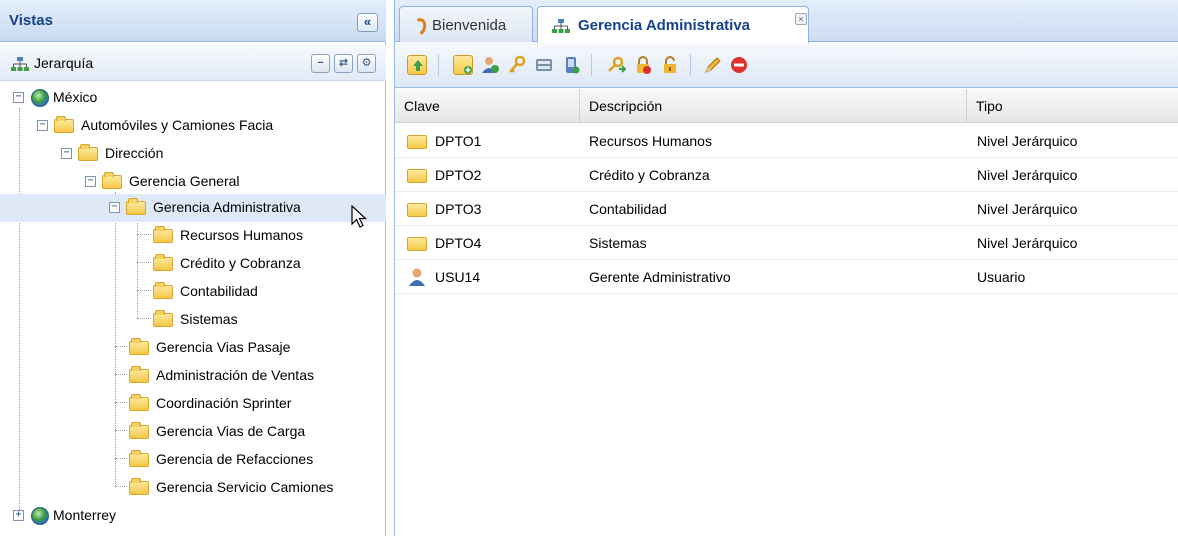 Image resolution: width=1178 pixels, height=536 pixels. Describe the element at coordinates (517, 65) in the screenshot. I see `assign-key-icon` at that location.